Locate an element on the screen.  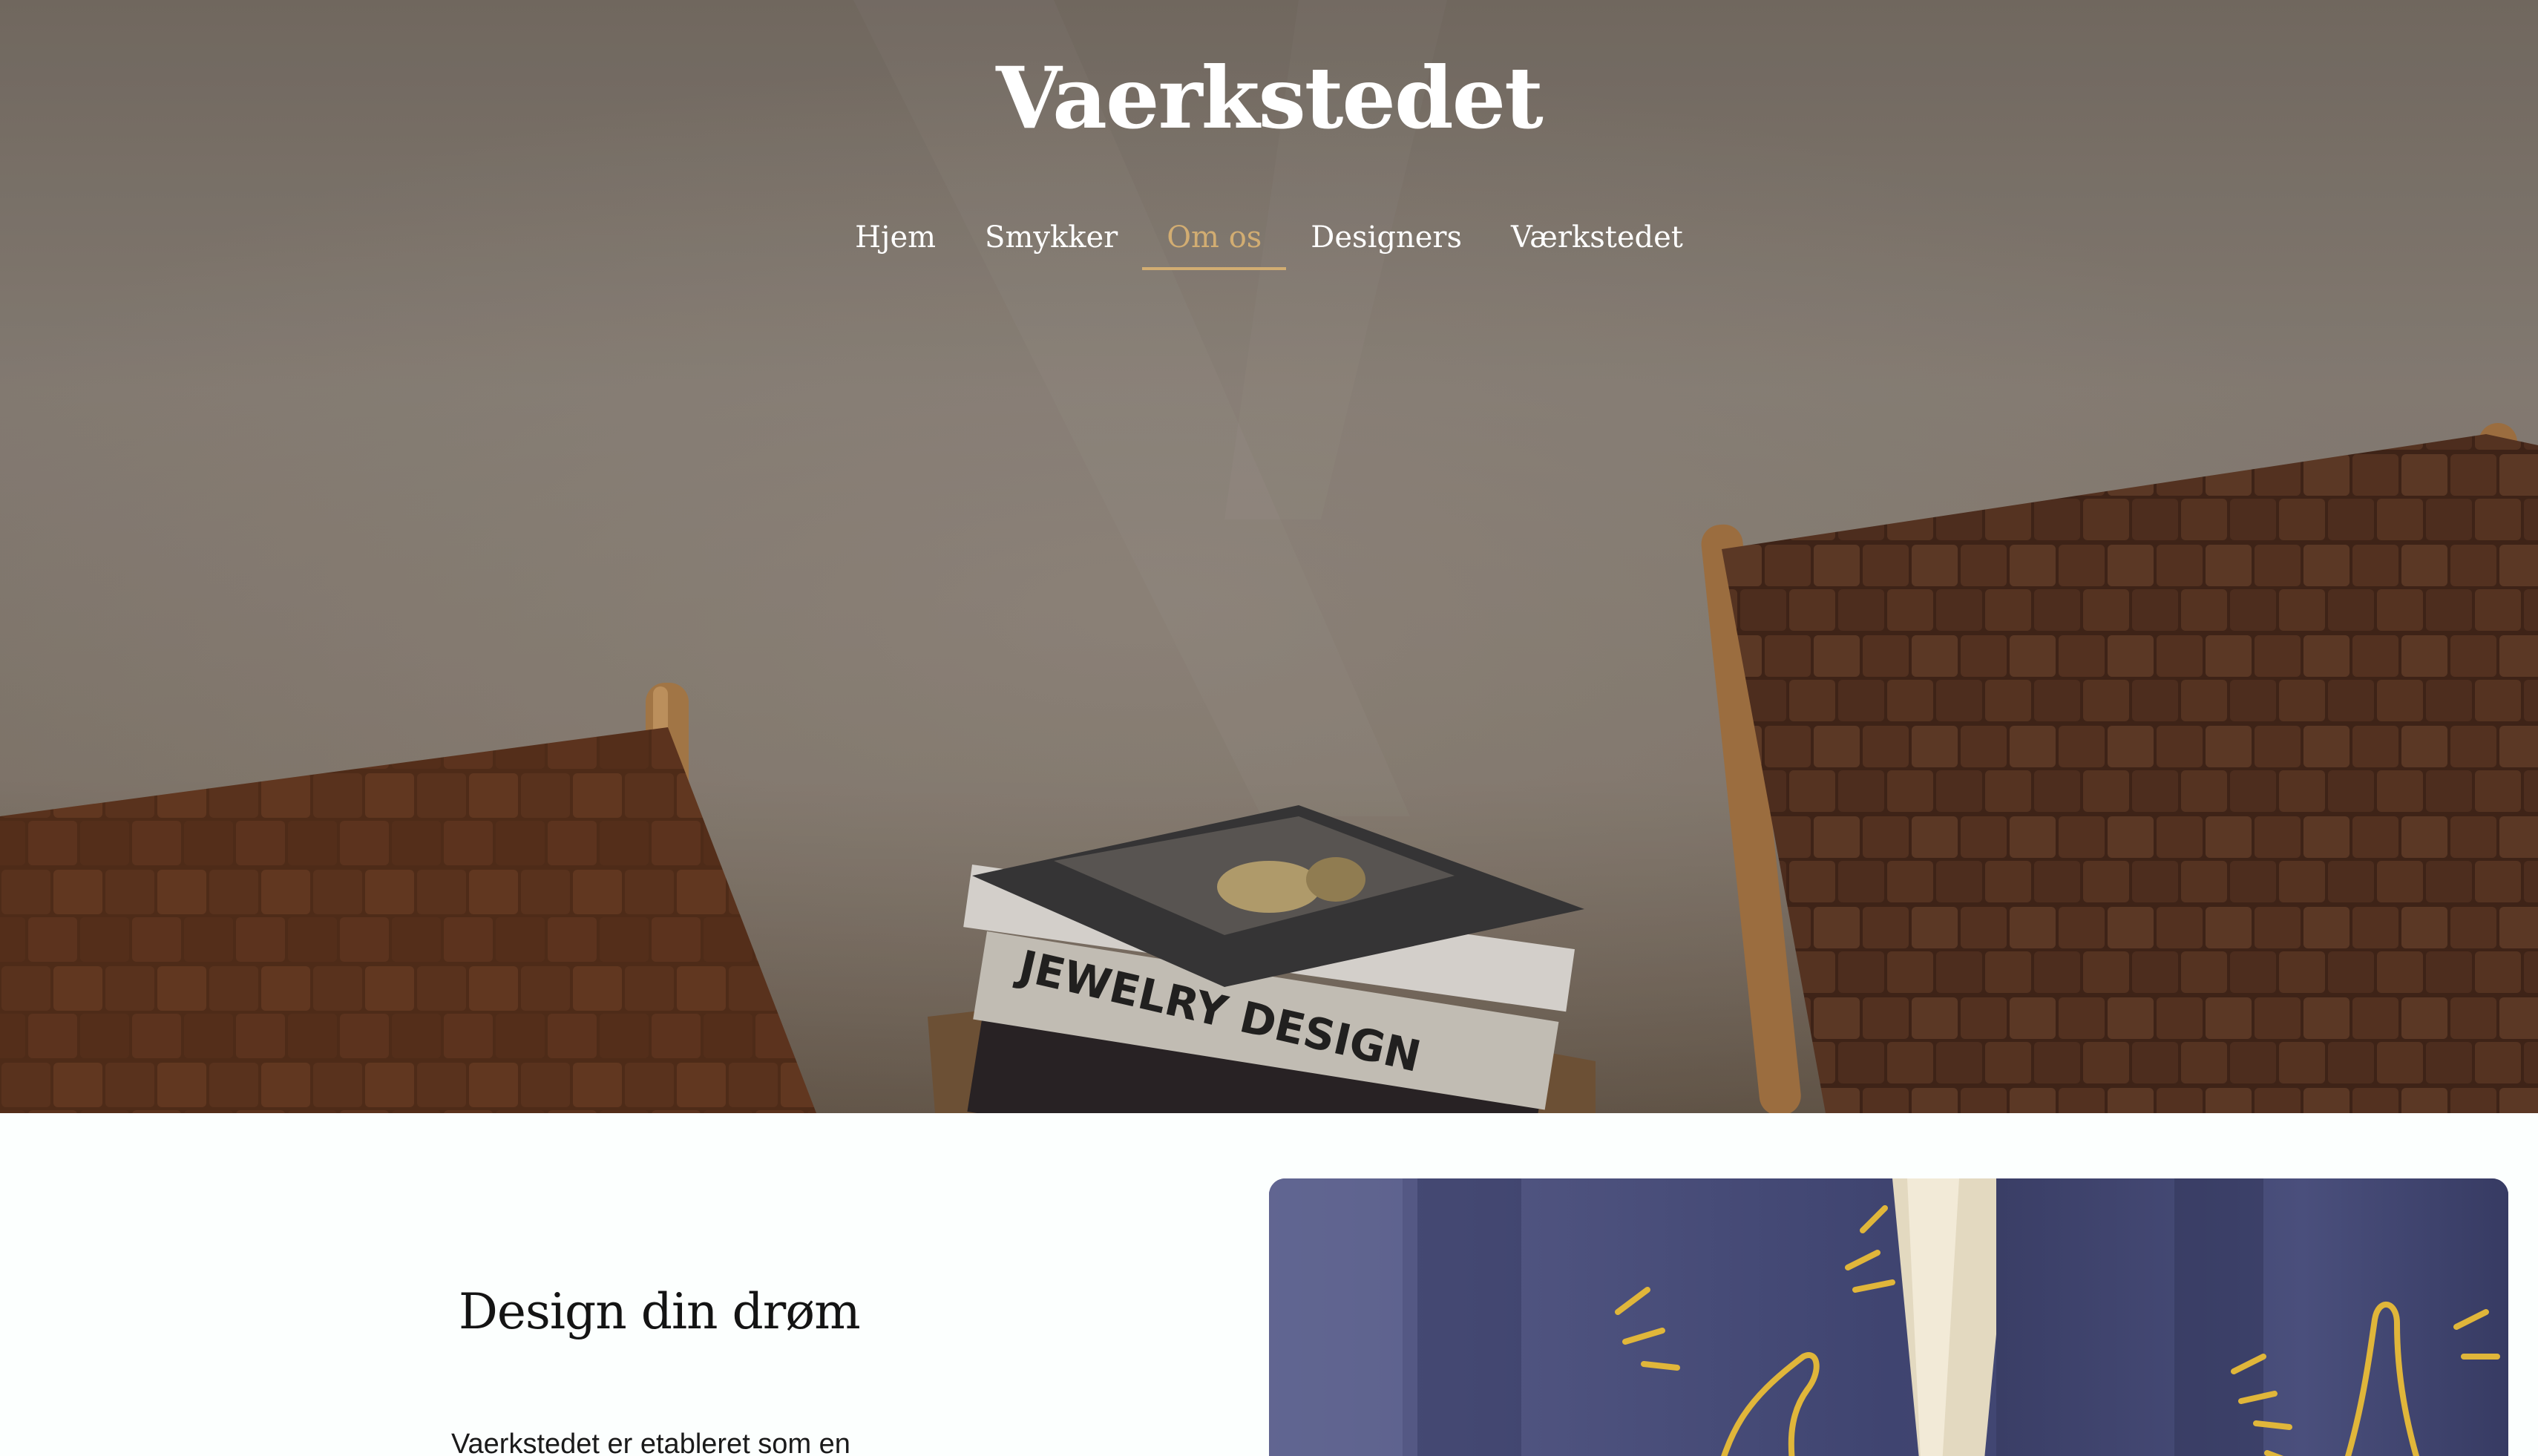
section-heading: Design din drøm is located at coordinates (660, 1312).